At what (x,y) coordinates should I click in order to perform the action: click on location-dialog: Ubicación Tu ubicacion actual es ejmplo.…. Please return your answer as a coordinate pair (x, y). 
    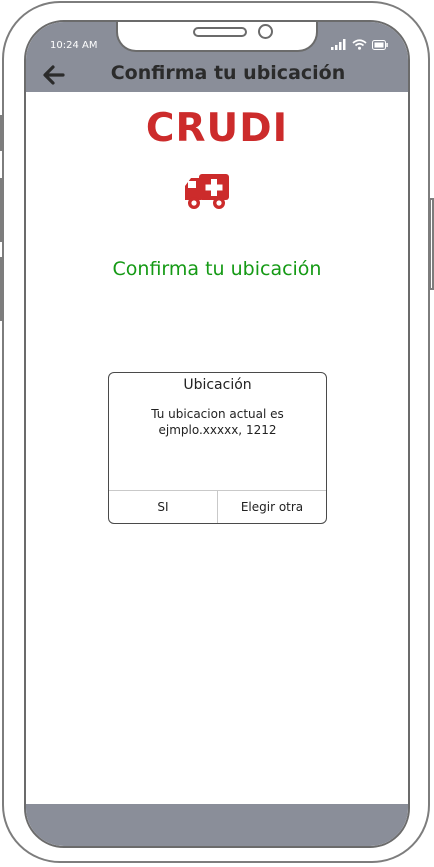
    Looking at the image, I should click on (217, 448).